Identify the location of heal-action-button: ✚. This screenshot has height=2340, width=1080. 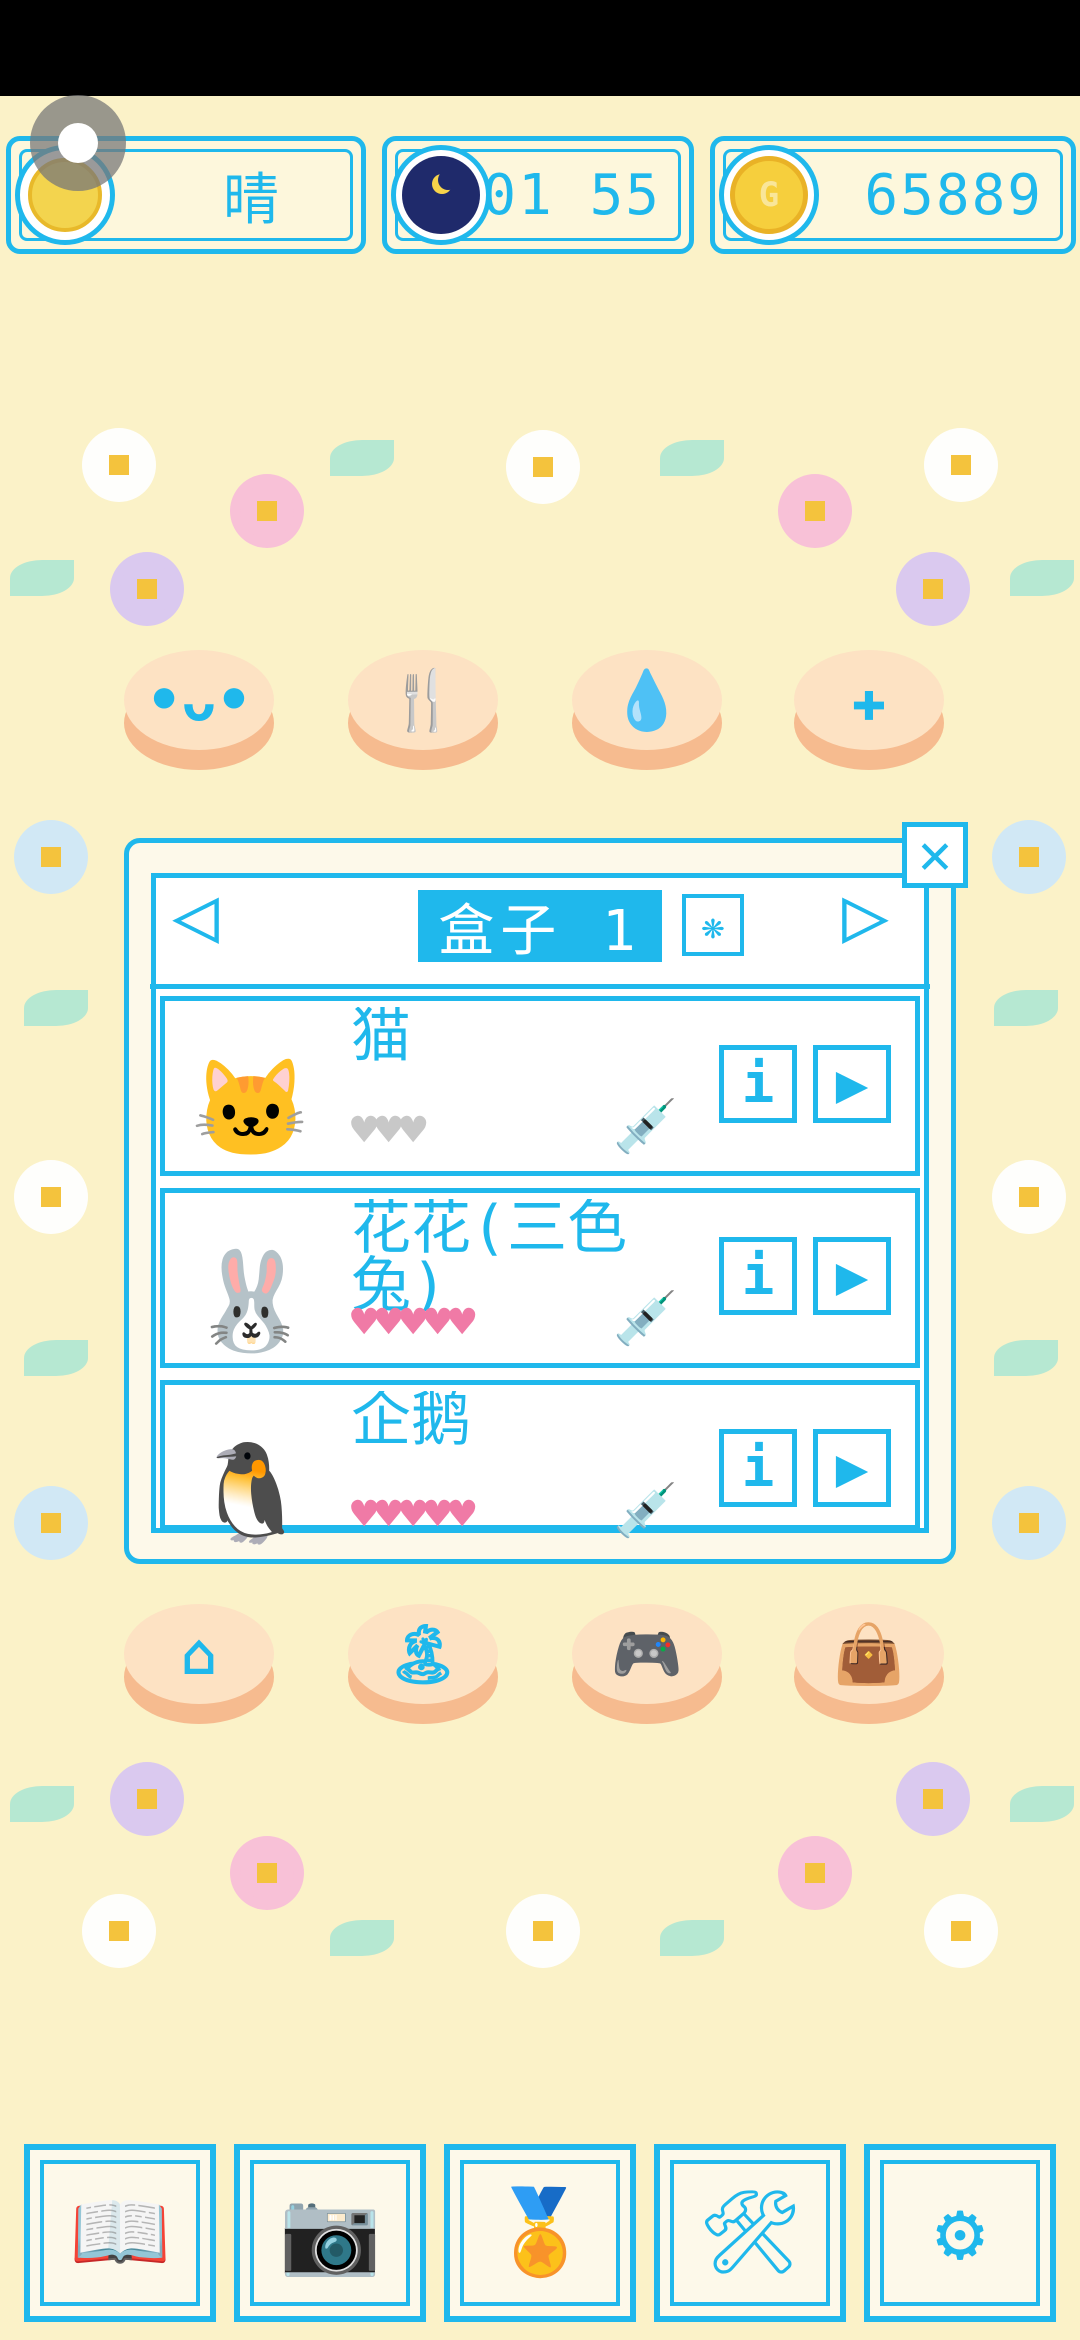
(869, 710).